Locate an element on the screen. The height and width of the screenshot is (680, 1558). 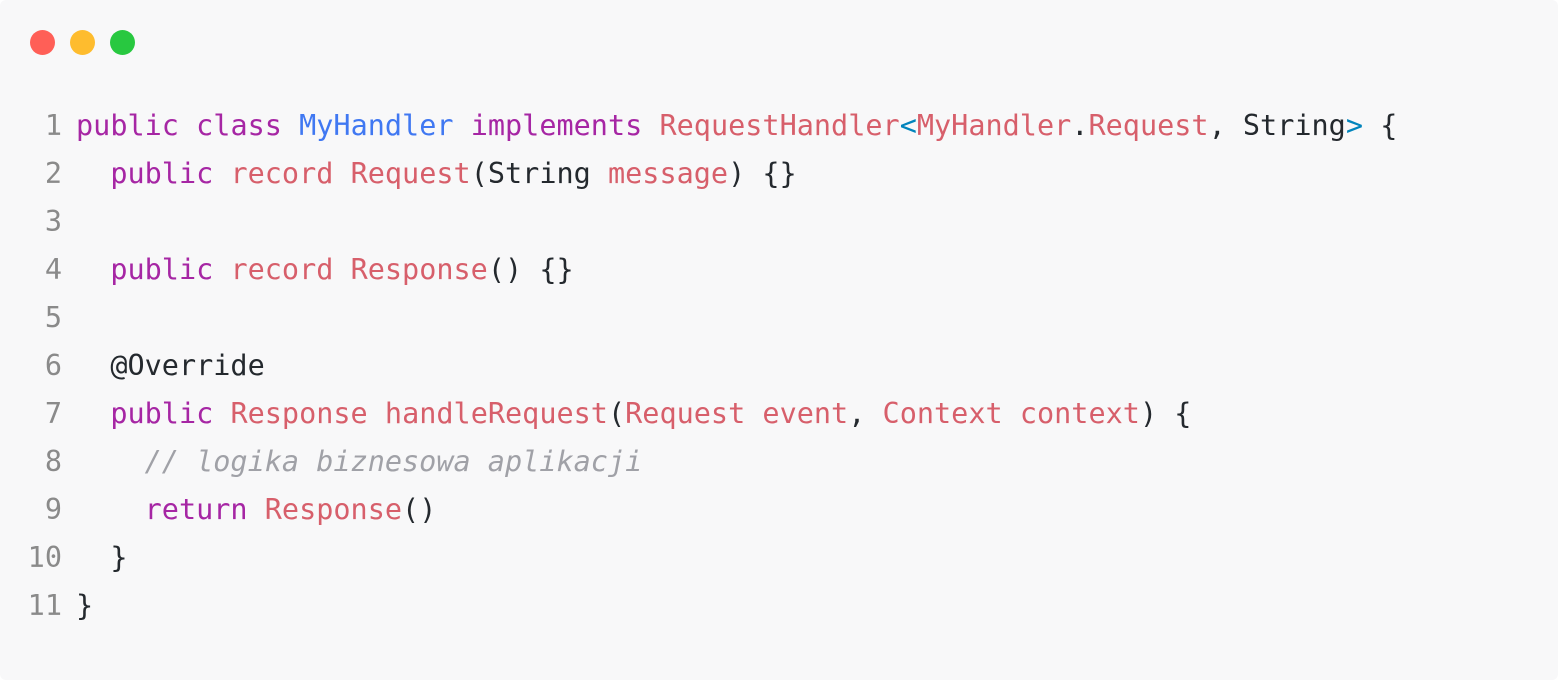
line-number: 7 is located at coordinates (53, 413).